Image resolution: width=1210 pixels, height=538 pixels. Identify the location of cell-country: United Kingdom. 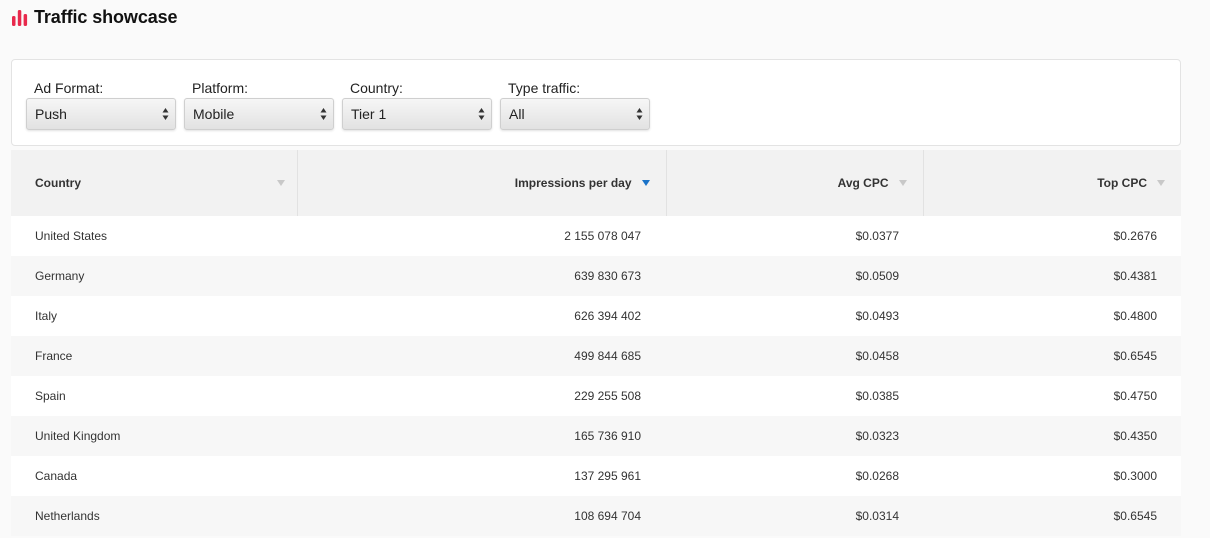
(78, 436).